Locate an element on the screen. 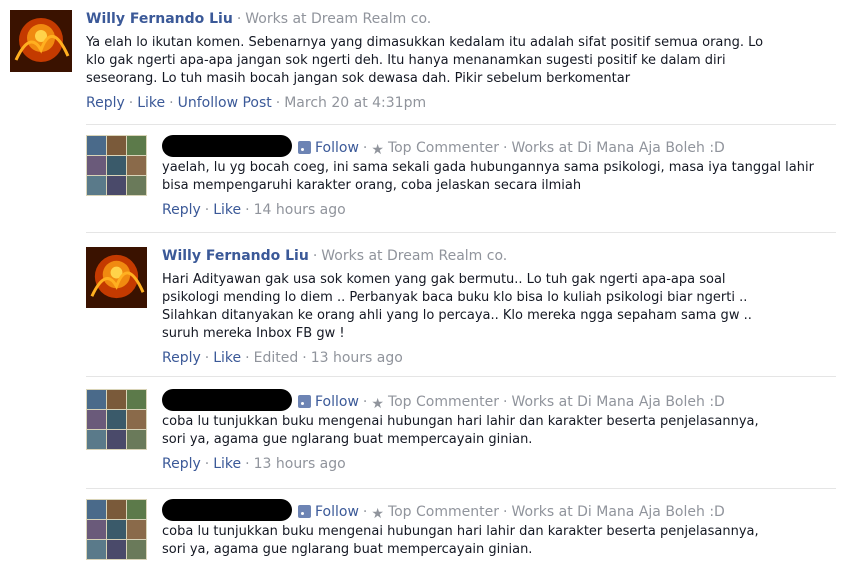  timestamp: 14 hours ago is located at coordinates (300, 210).